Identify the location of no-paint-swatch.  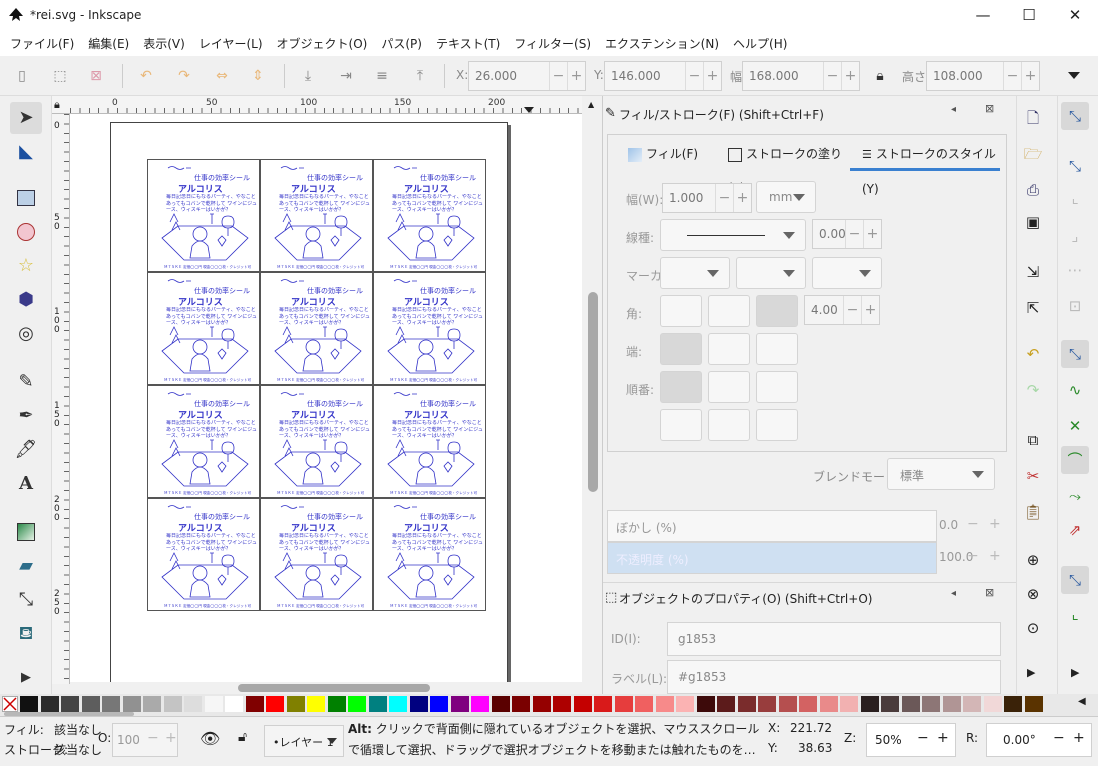
(10, 704).